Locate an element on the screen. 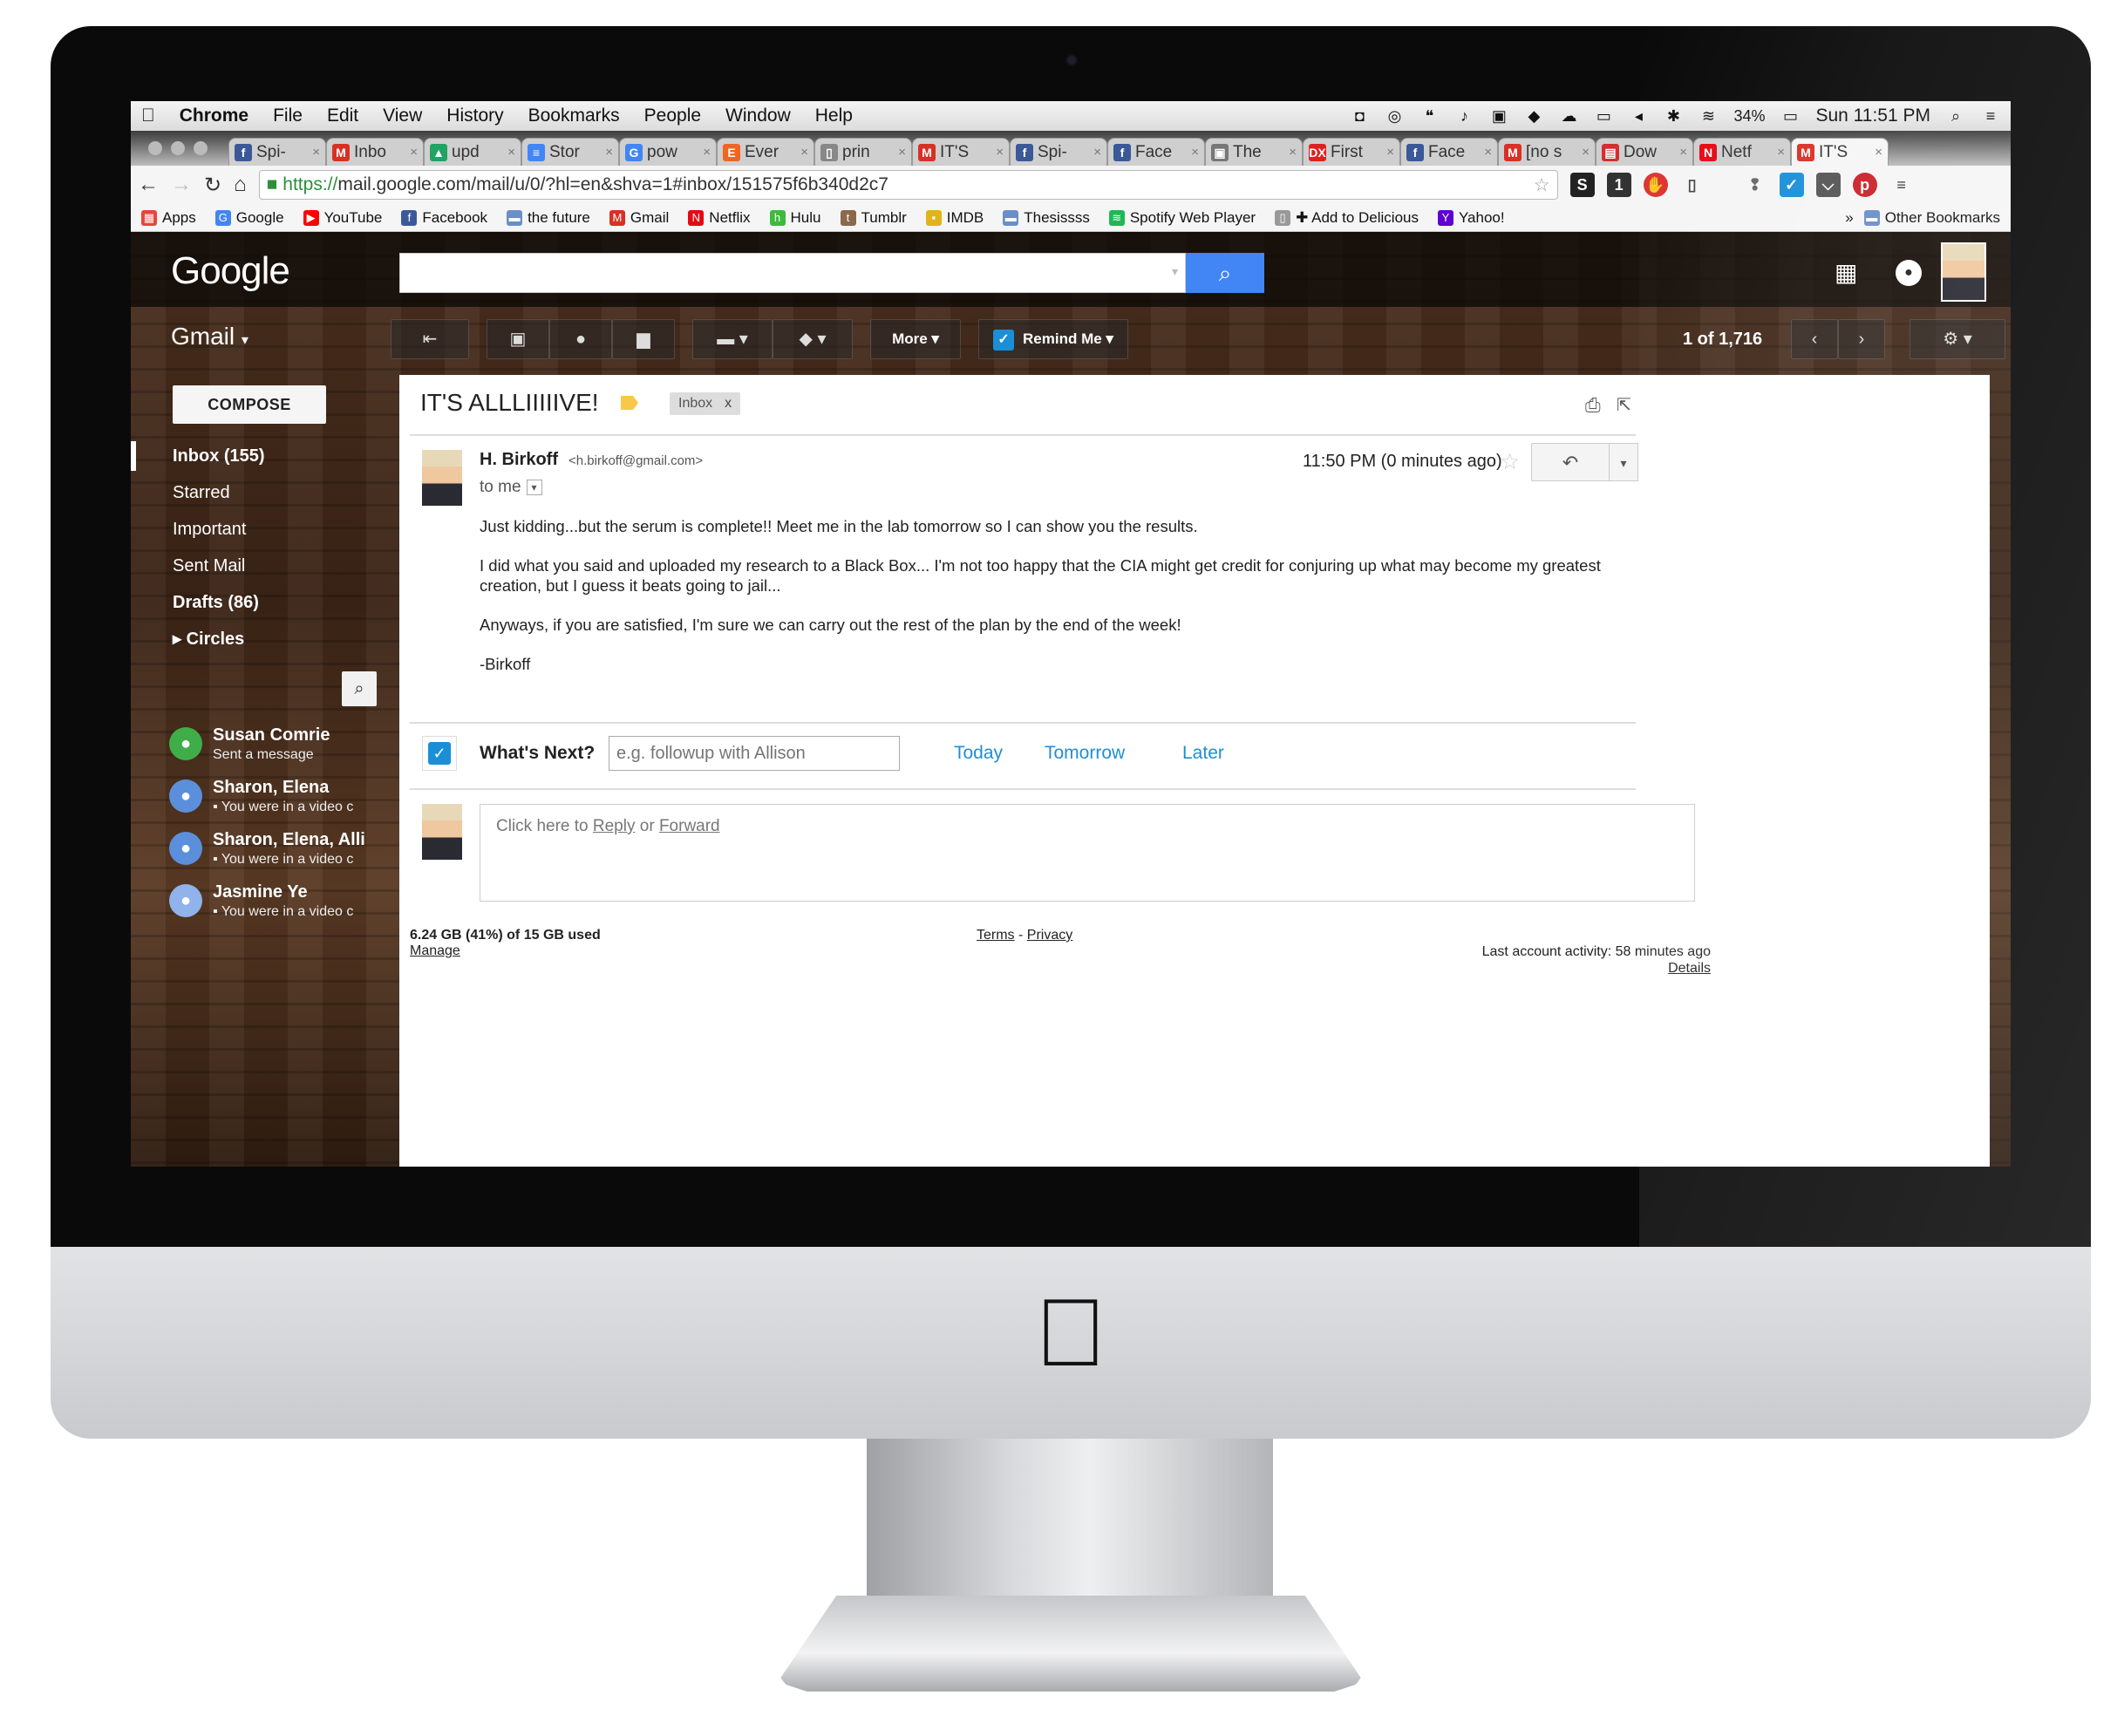 The image size is (2124, 1736). extension-book-icon: ▯ is located at coordinates (1692, 185).